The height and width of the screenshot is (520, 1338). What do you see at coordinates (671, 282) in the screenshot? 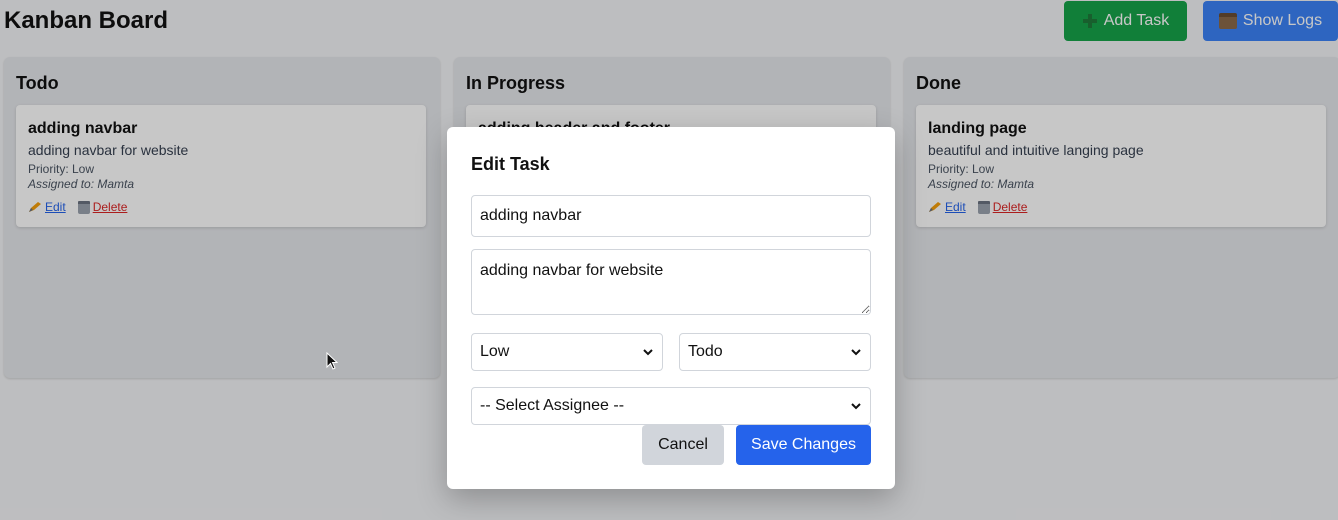
I see `task-description-textarea: adding navbar for website` at bounding box center [671, 282].